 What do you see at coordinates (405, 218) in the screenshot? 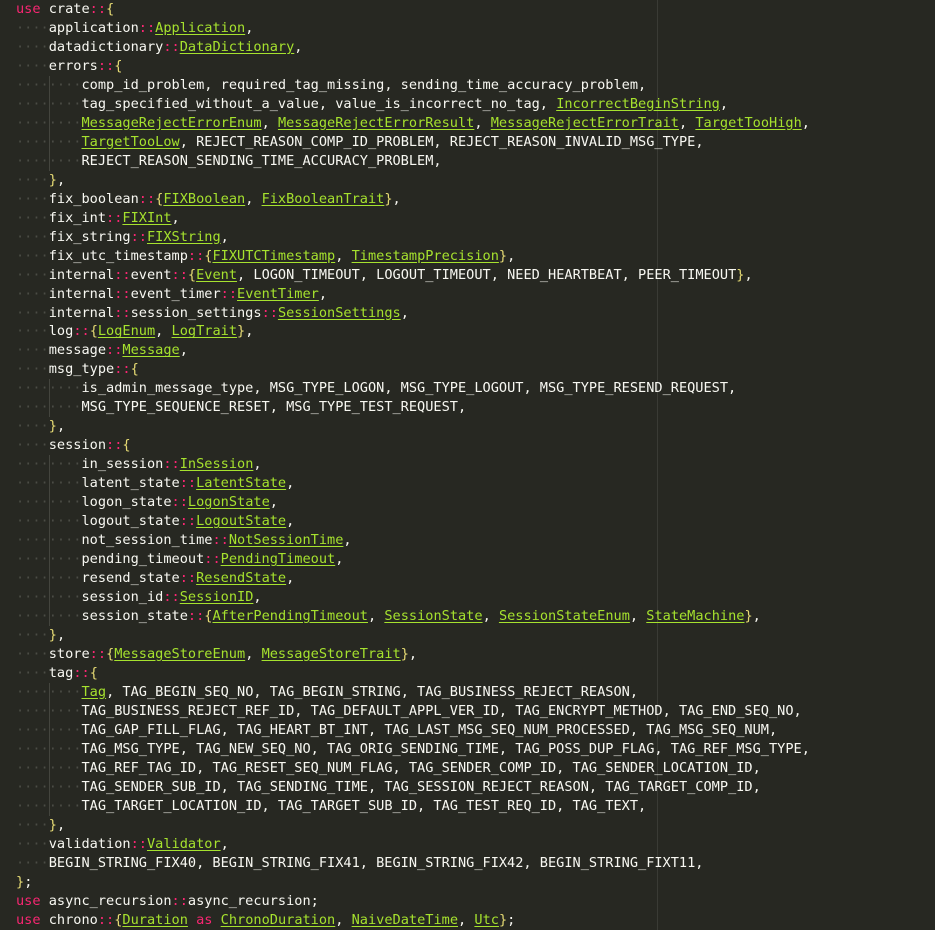
I see `code-line: ····fix_int::FIXInt,` at bounding box center [405, 218].